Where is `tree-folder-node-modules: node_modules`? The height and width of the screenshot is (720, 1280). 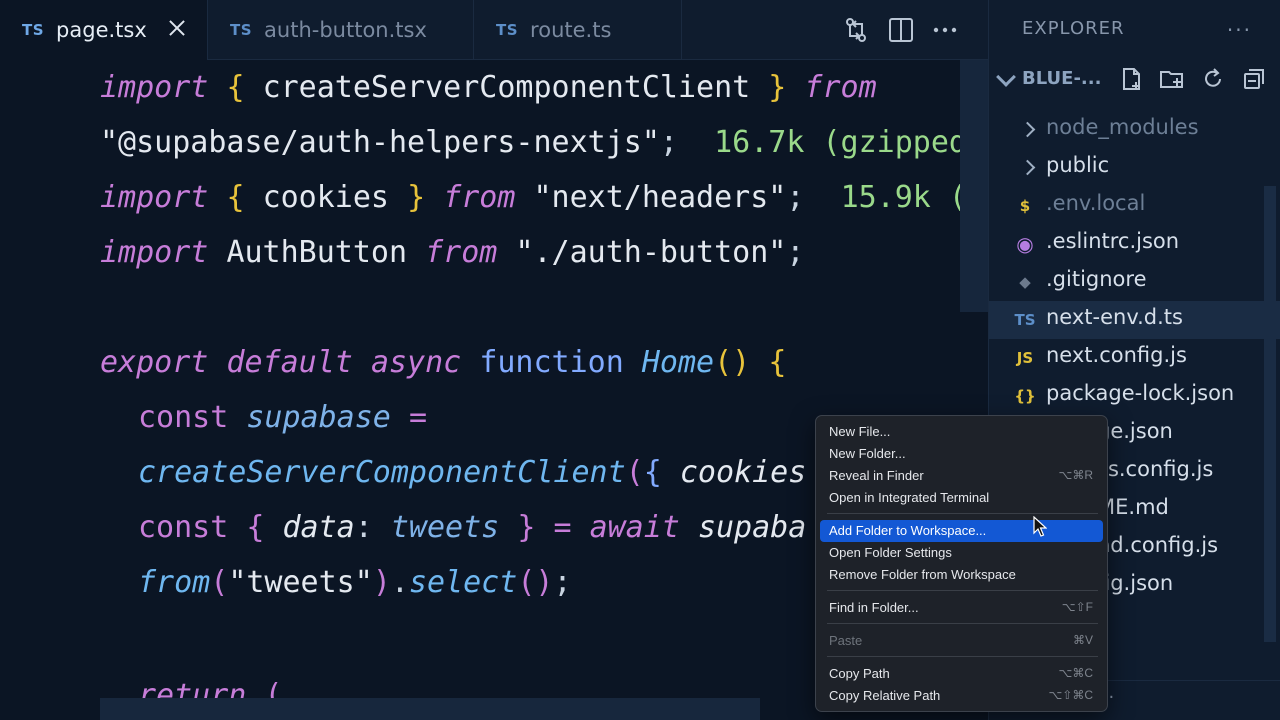
tree-folder-node-modules: node_modules is located at coordinates (1134, 130).